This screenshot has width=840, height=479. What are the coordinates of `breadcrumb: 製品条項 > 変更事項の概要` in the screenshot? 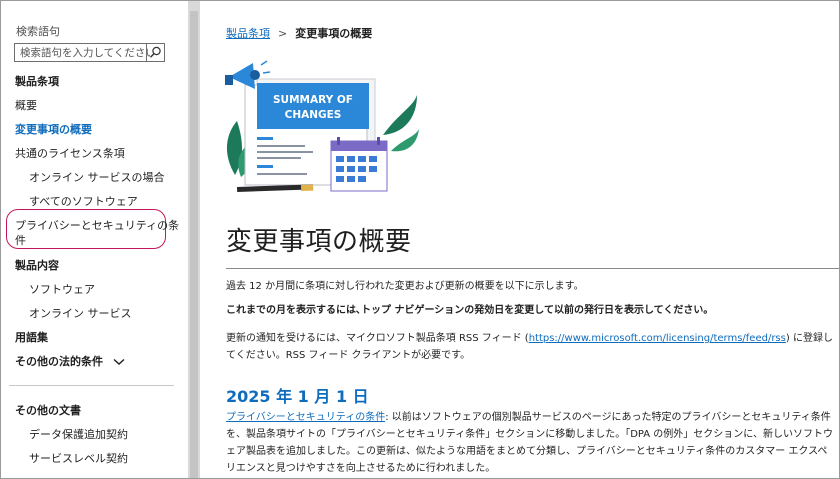 It's located at (299, 33).